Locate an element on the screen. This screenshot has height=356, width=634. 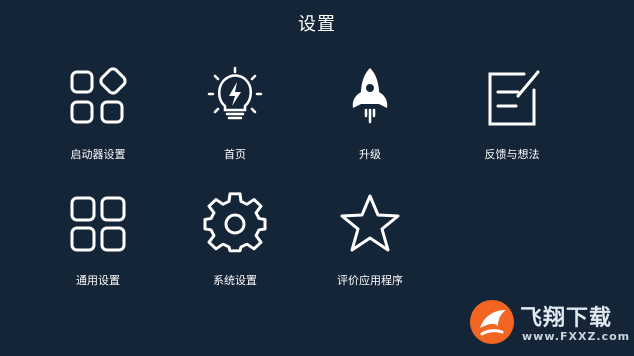
tile-label: 首页 is located at coordinates (235, 154).